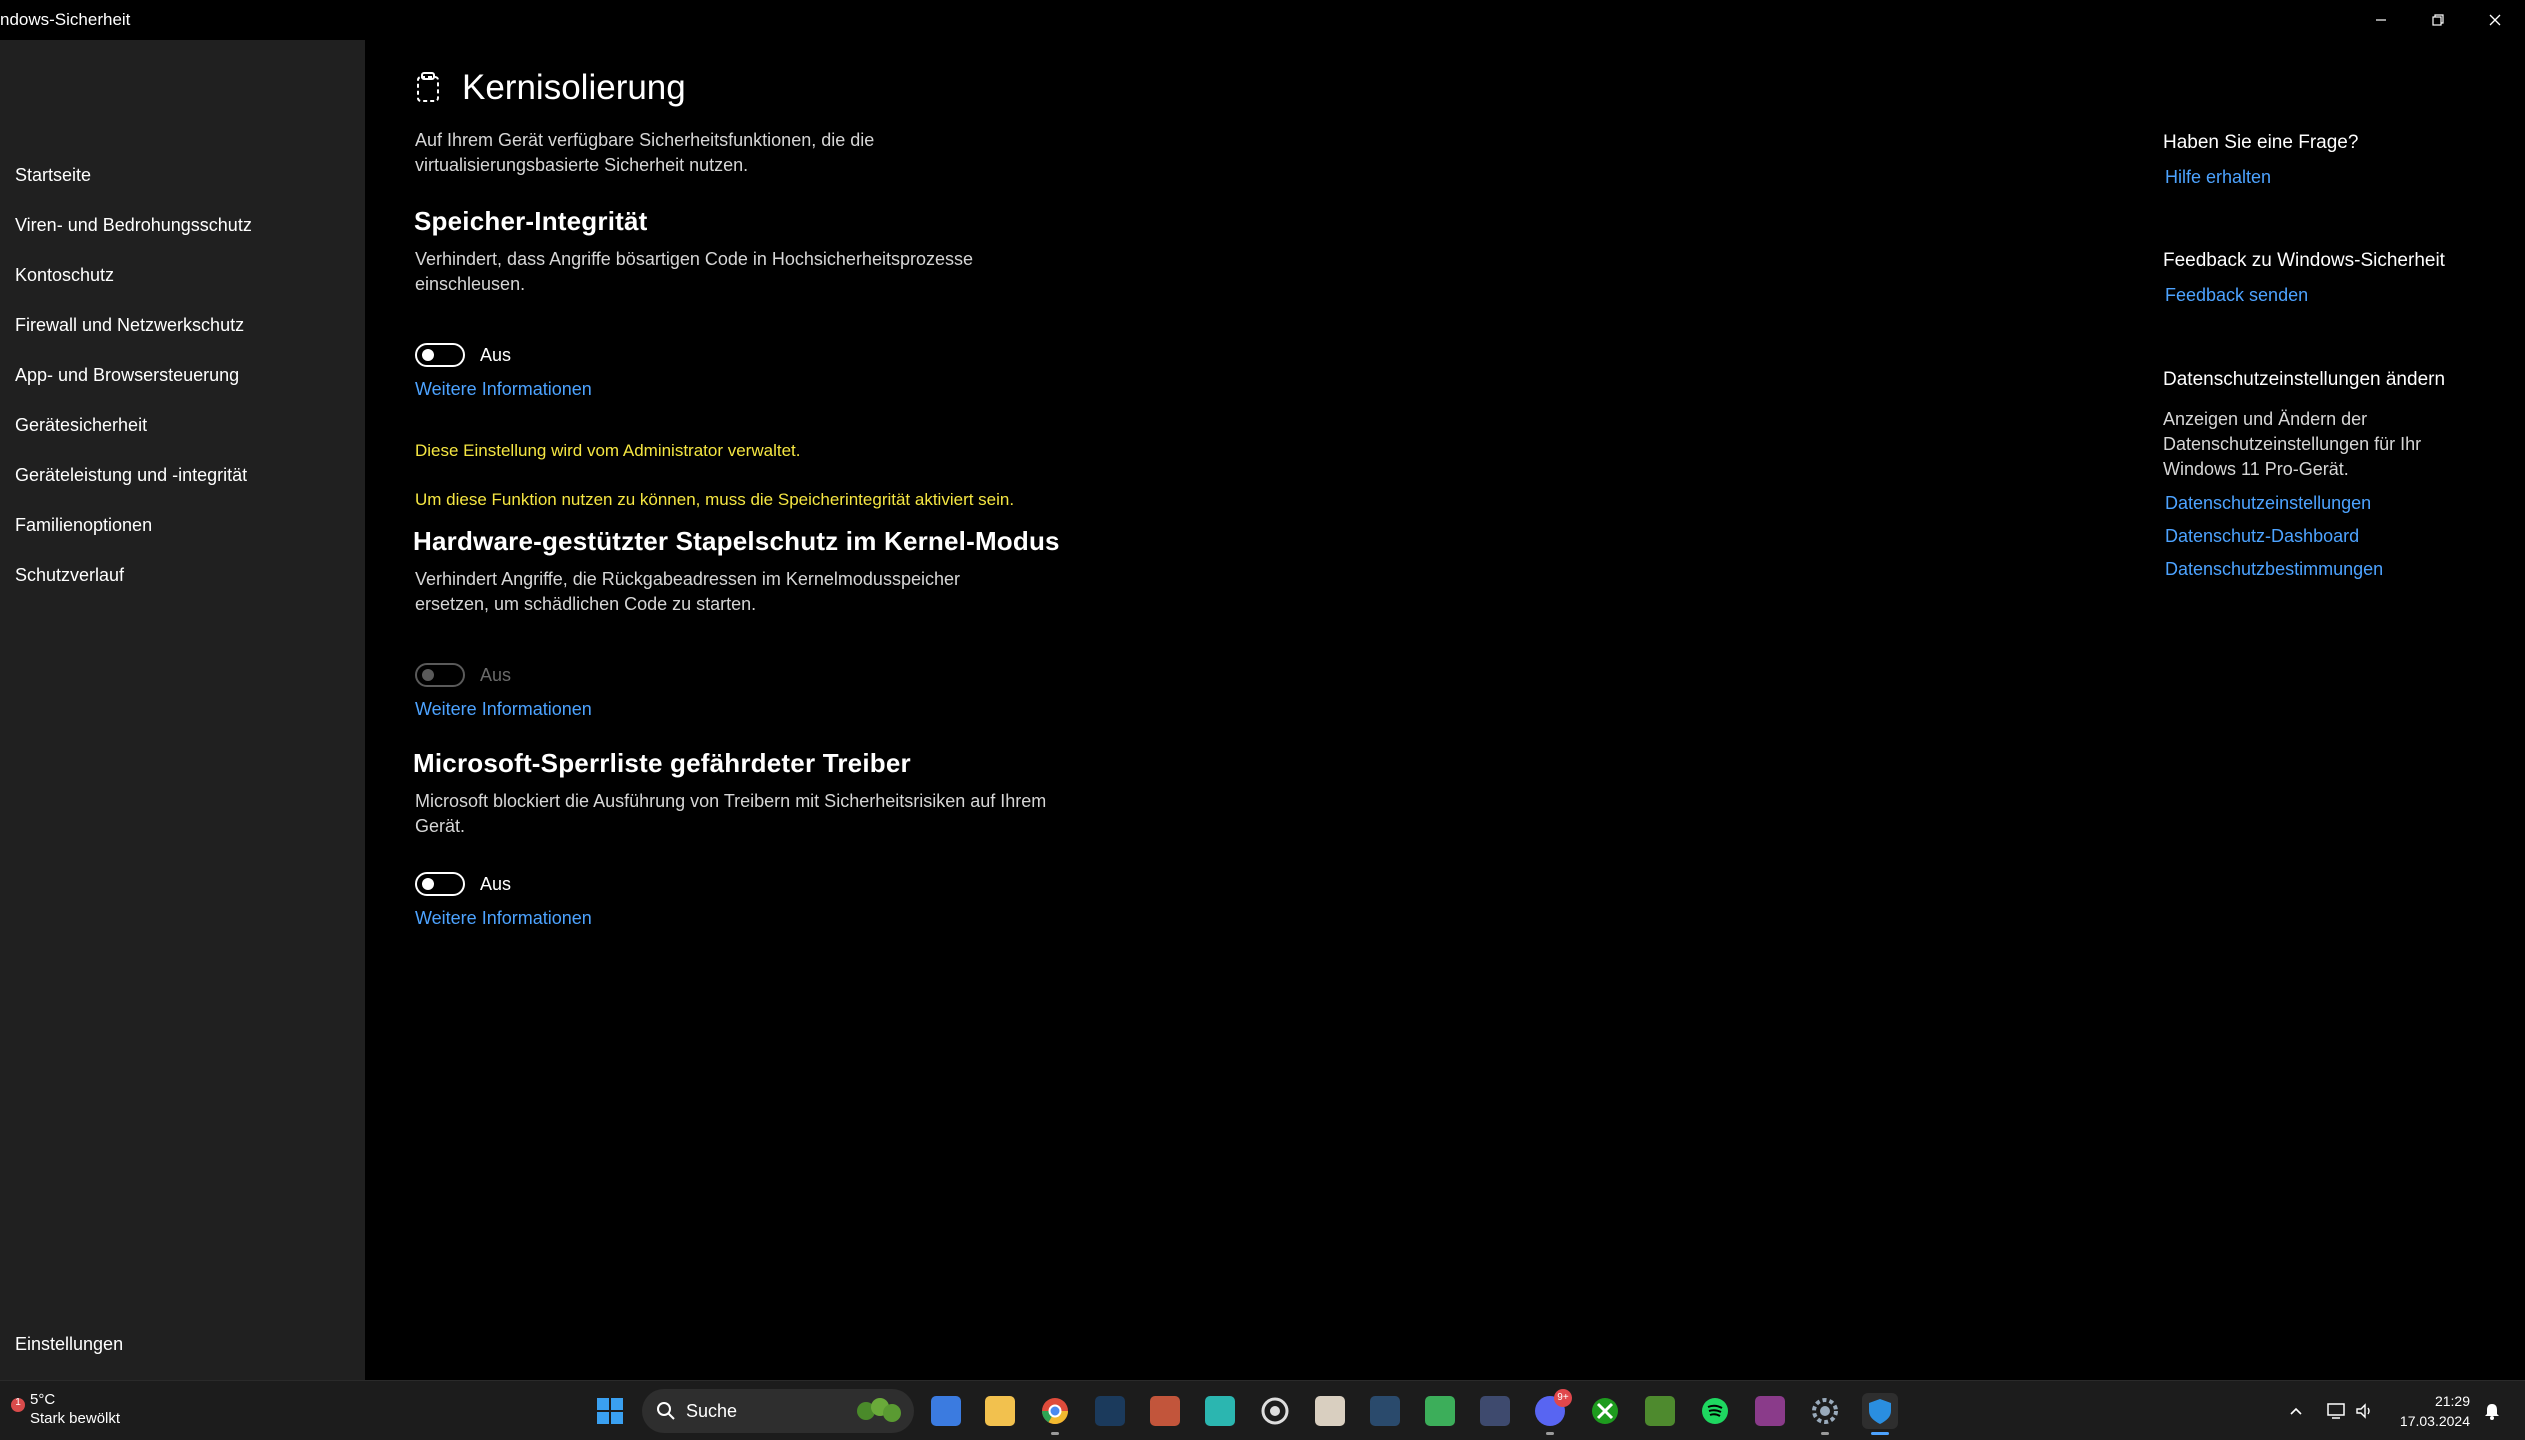  I want to click on taskbar-spotify, so click(1715, 1411).